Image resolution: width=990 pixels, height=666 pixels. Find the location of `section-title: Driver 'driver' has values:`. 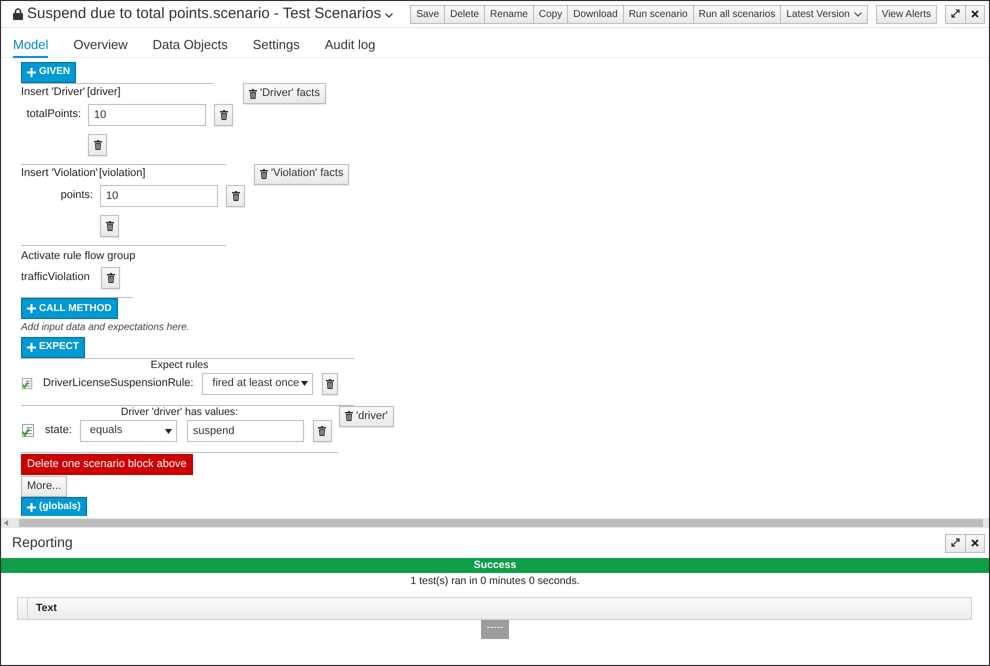

section-title: Driver 'driver' has values: is located at coordinates (180, 412).